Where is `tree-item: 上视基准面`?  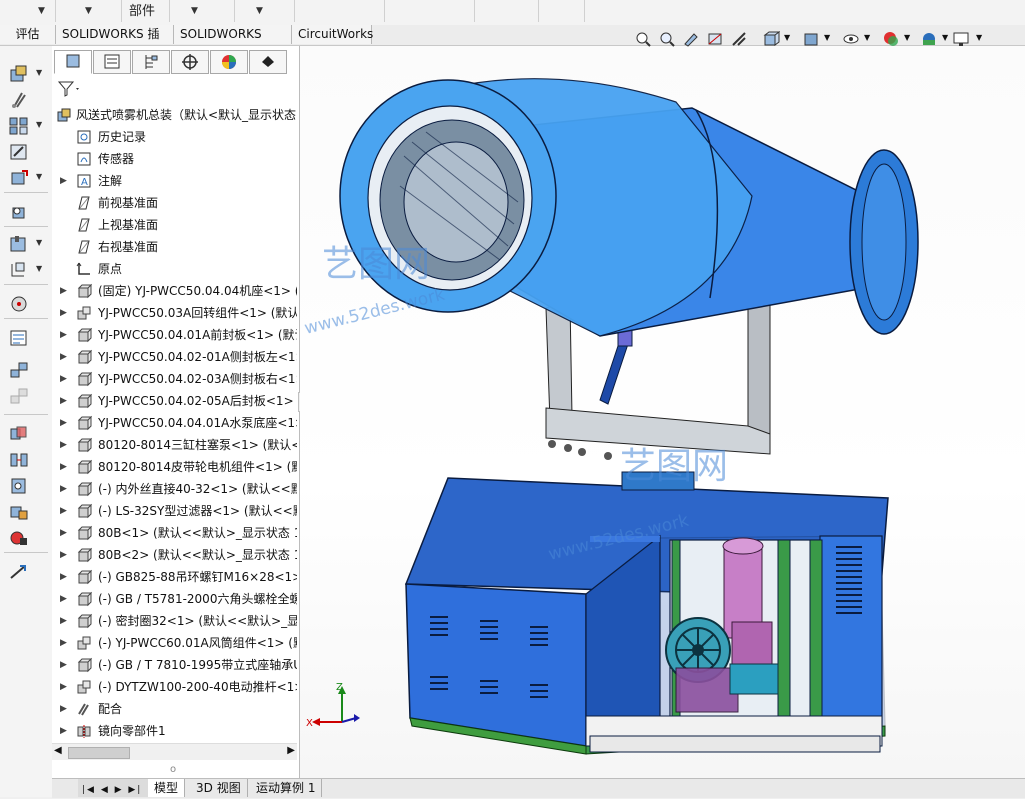
tree-item: 上视基准面 is located at coordinates (174, 225).